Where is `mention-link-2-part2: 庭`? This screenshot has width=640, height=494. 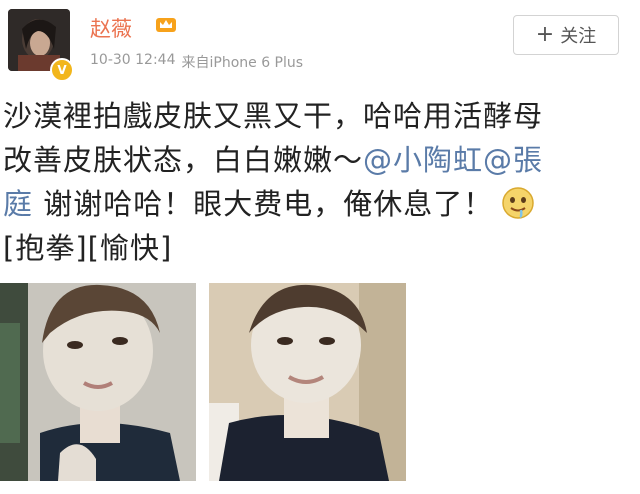
mention-link-2-part2: 庭 is located at coordinates (18, 204).